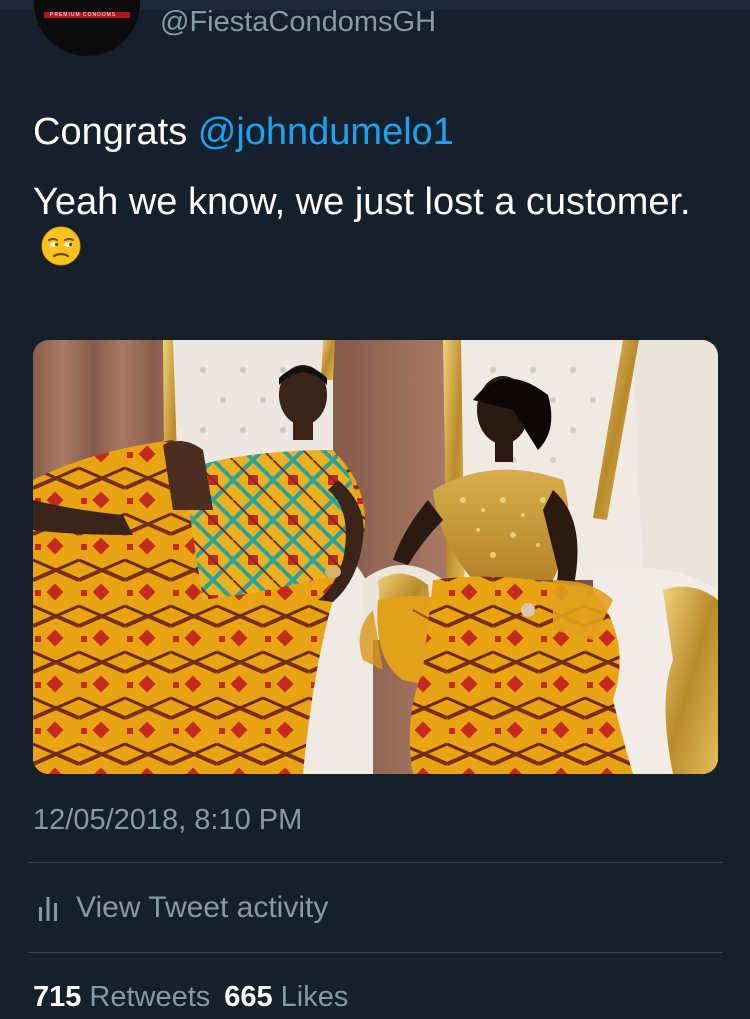 The width and height of the screenshot is (750, 1019). I want to click on tweet-text-body: Yeah we know, we just lost a customer., so click(362, 202).